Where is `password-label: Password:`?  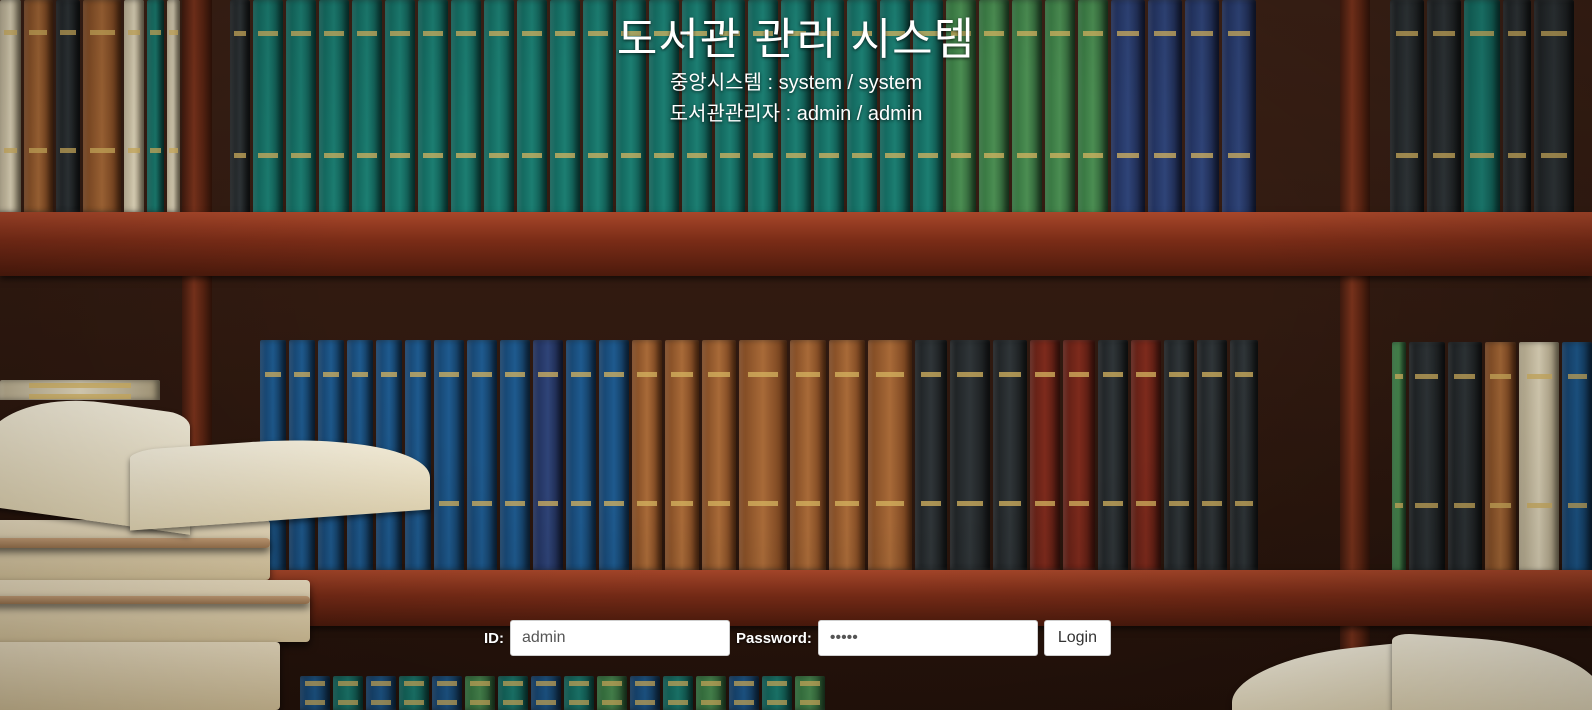 password-label: Password: is located at coordinates (774, 638).